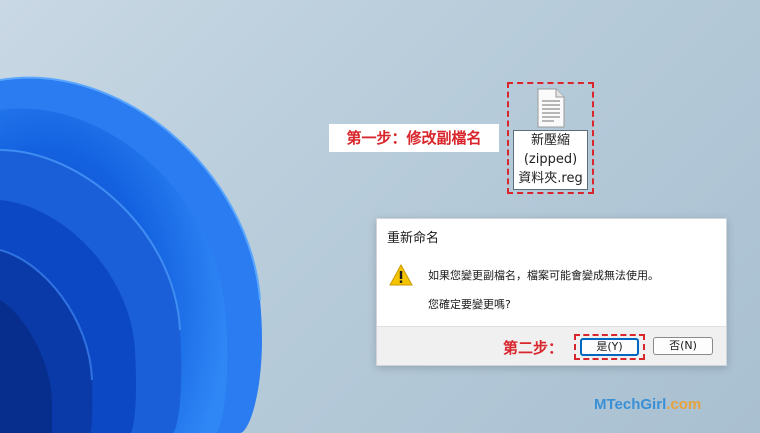  I want to click on text-document-icon, so click(551, 108).